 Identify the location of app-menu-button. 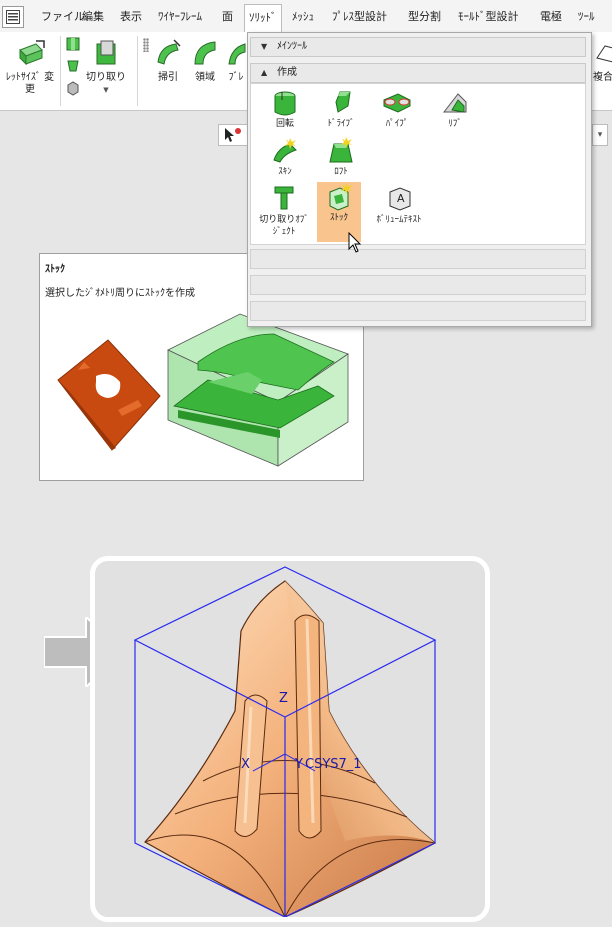
(13, 17).